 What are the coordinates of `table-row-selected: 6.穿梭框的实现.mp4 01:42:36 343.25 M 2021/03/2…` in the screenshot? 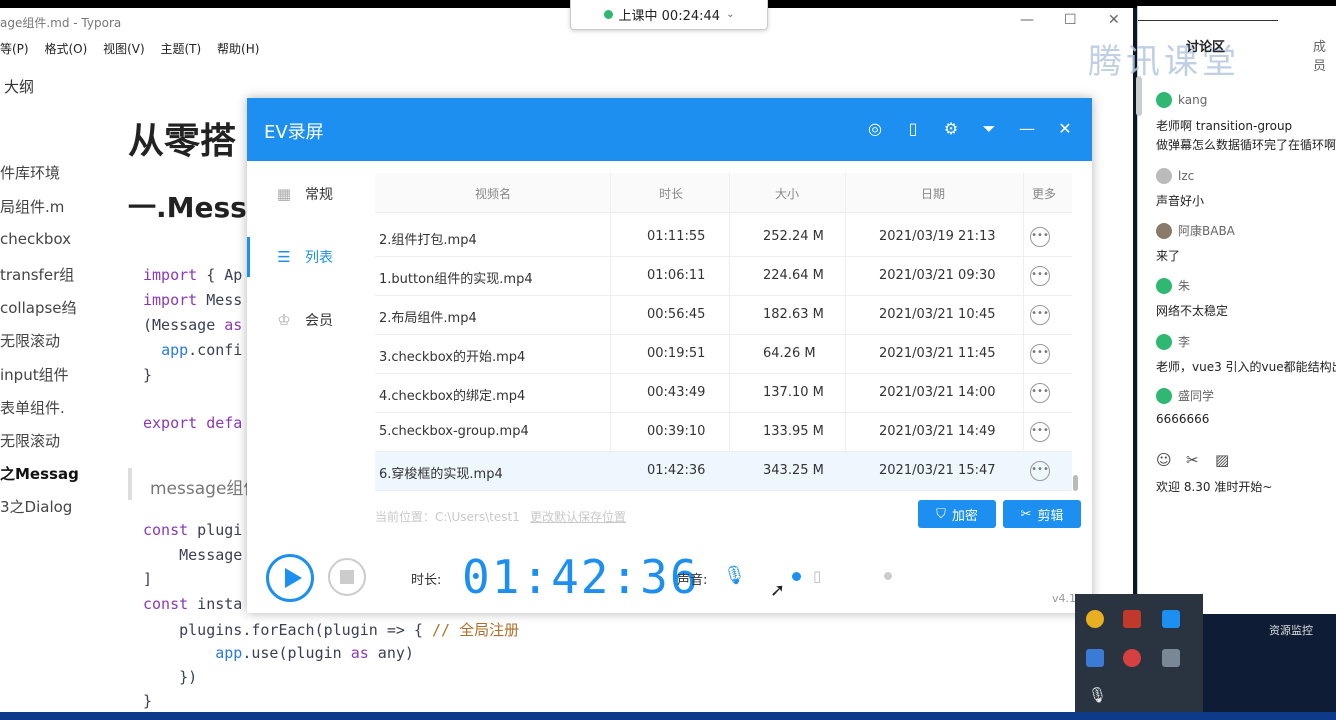 It's located at (723, 471).